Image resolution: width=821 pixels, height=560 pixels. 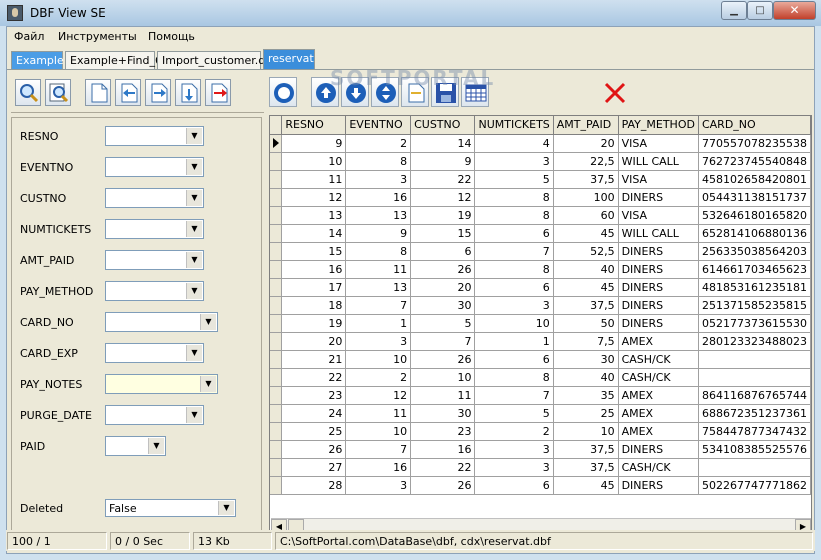 What do you see at coordinates (586, 413) in the screenshot?
I see `table-cell: 25` at bounding box center [586, 413].